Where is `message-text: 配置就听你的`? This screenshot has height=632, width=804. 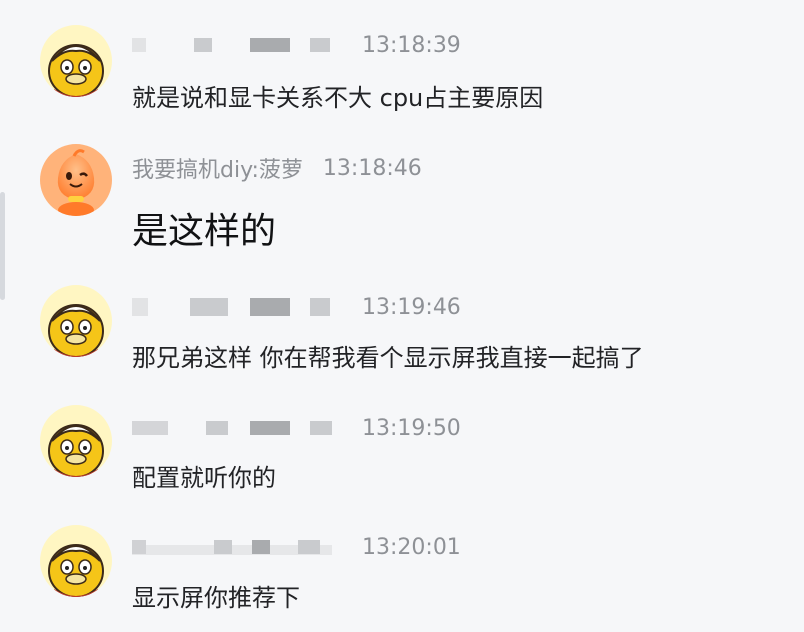 message-text: 配置就听你的 is located at coordinates (204, 478).